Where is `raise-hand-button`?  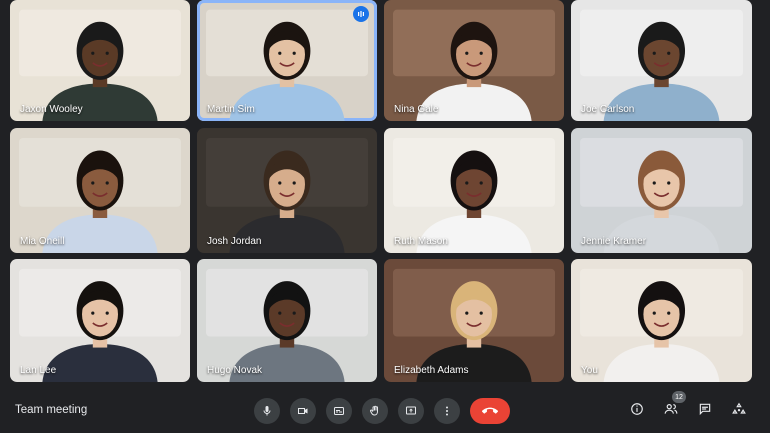
raise-hand-button is located at coordinates (375, 411).